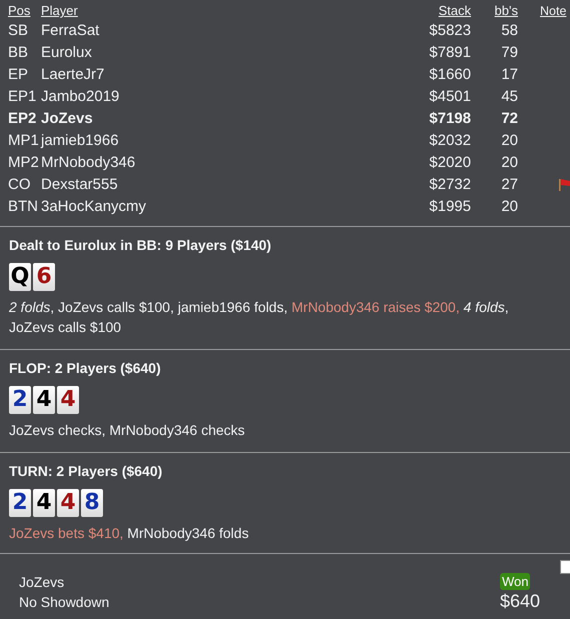 The image size is (570, 619). Describe the element at coordinates (64, 602) in the screenshot. I see `result-detail: No Showdown` at that location.